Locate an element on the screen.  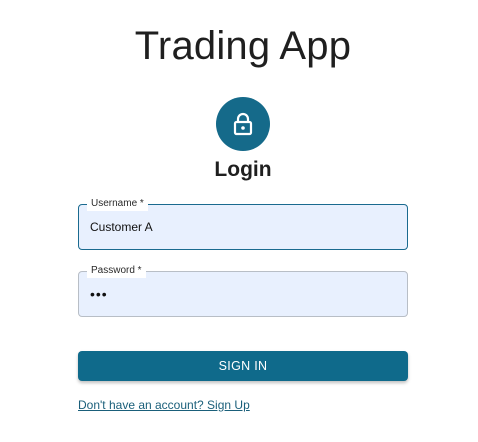
username-field: Username * is located at coordinates (243, 223).